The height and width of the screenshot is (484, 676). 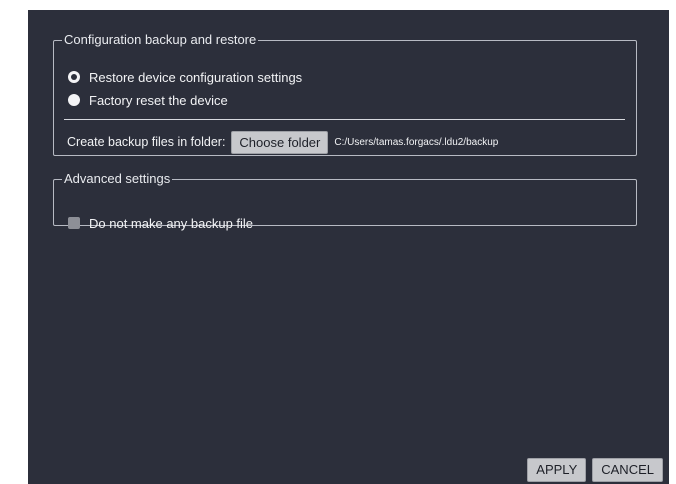 What do you see at coordinates (74, 223) in the screenshot?
I see `no-backup-checkbox` at bounding box center [74, 223].